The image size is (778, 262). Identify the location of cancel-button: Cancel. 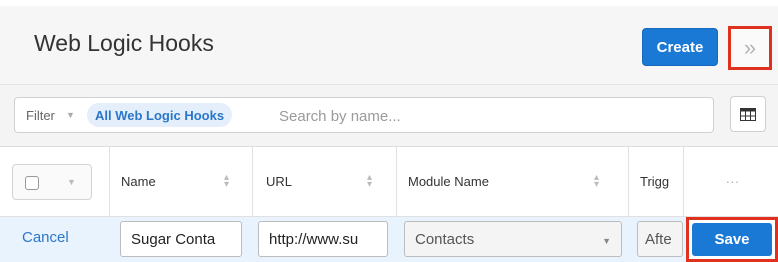
(45, 237).